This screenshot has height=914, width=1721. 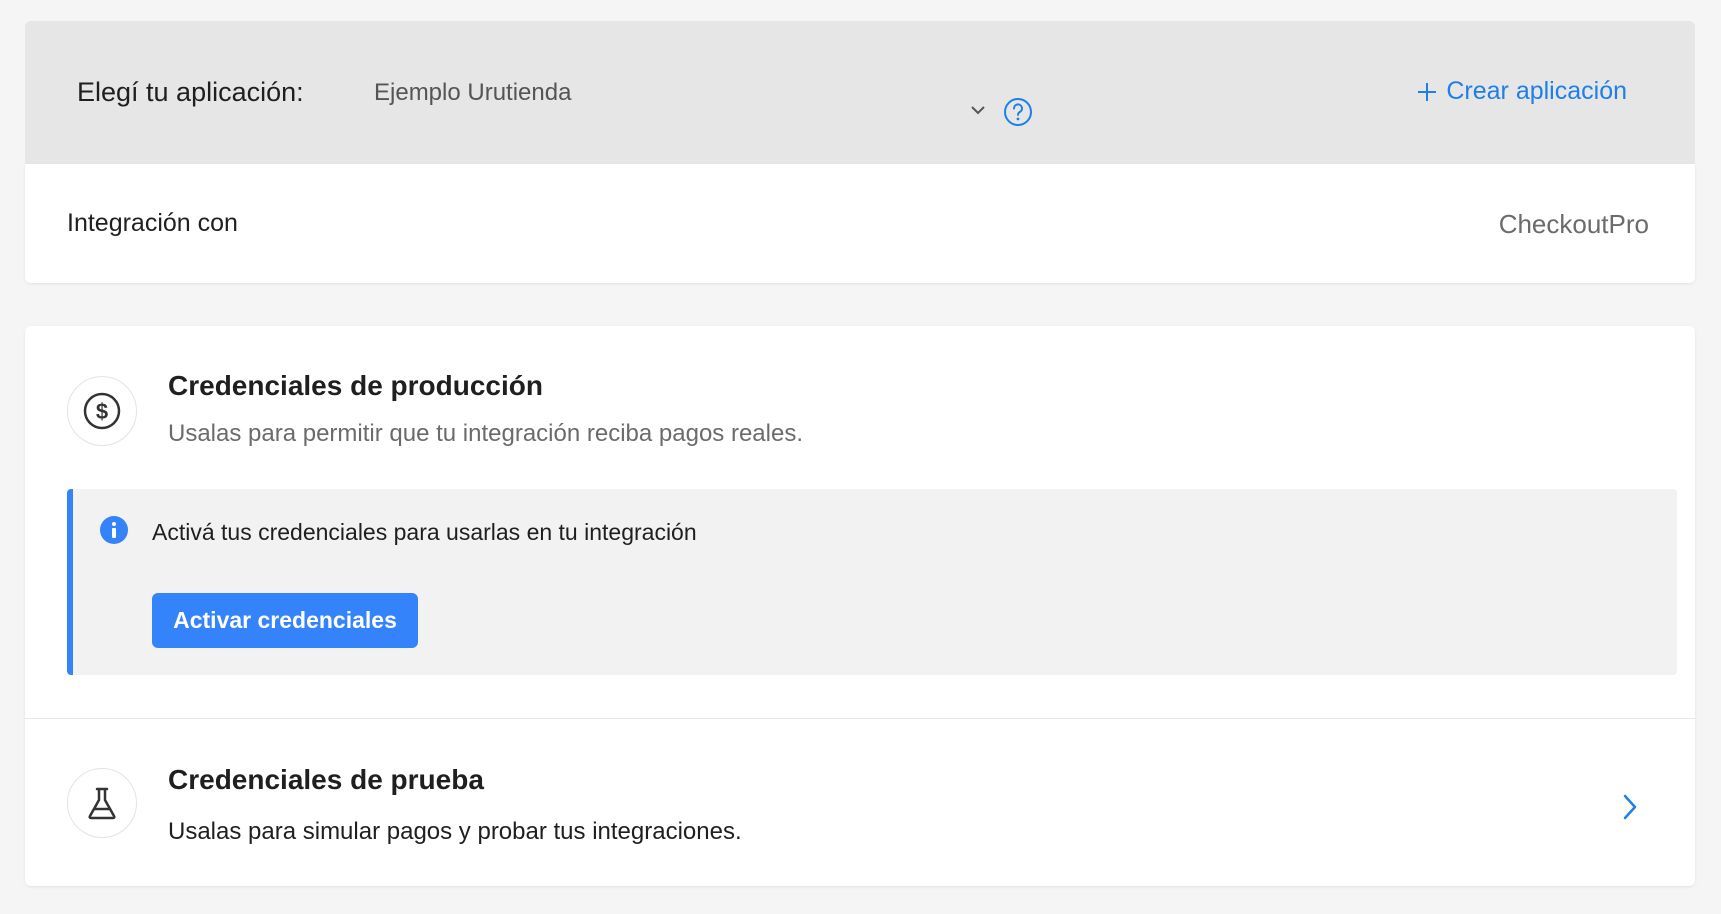 I want to click on flask-icon, so click(x=102, y=803).